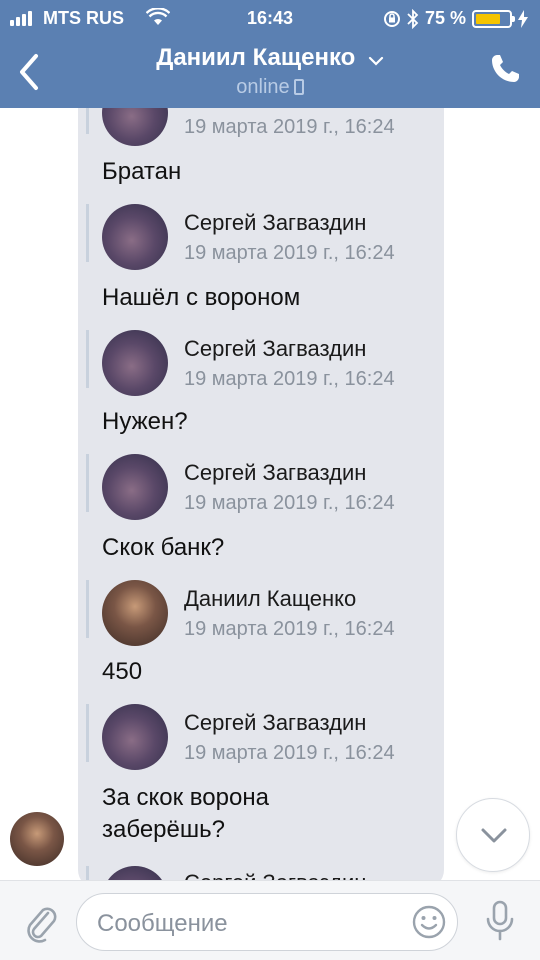  Describe the element at coordinates (185, 813) in the screenshot. I see `message-text: За скок ворона заберёшь?` at that location.